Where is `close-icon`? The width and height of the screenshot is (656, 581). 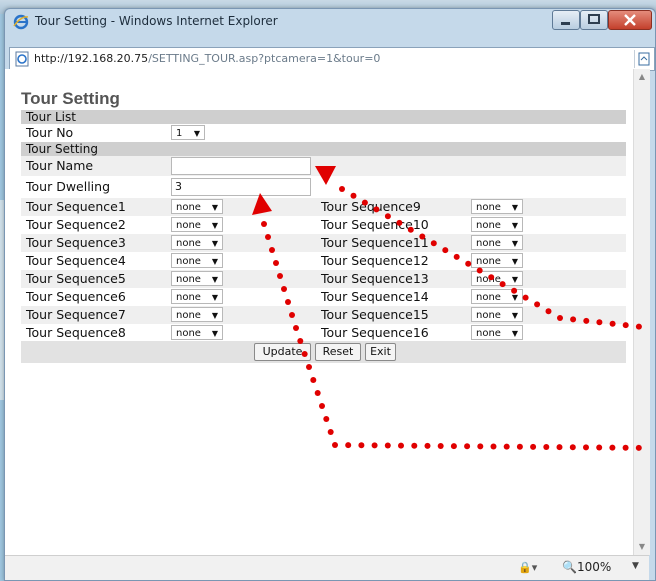
close-icon is located at coordinates (630, 20).